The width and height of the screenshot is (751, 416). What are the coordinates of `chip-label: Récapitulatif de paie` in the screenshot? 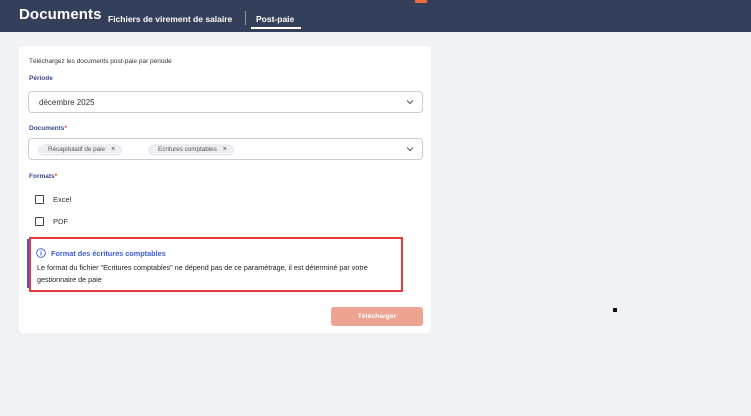 It's located at (77, 149).